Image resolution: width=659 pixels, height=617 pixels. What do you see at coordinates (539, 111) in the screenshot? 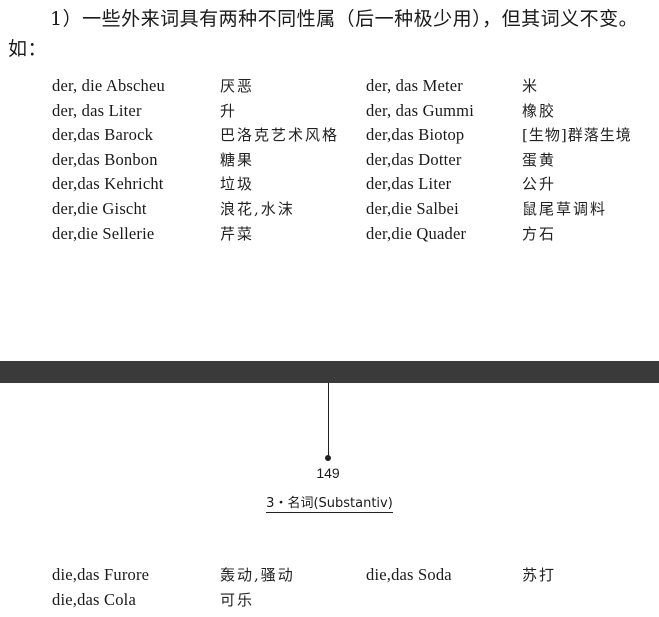
I see `word-meaning: 橡胶` at bounding box center [539, 111].